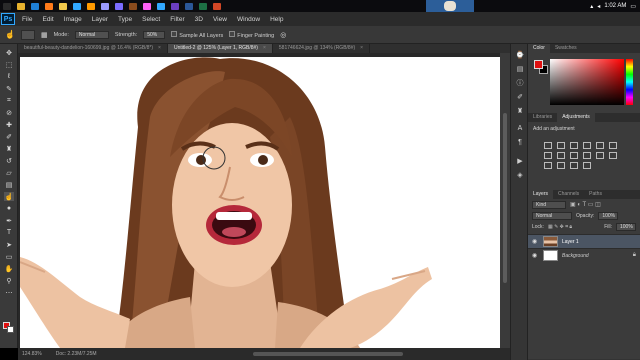 This screenshot has height=360, width=640. Describe the element at coordinates (147, 6) in the screenshot. I see `taskbar-adobe-xd-icon` at that location.